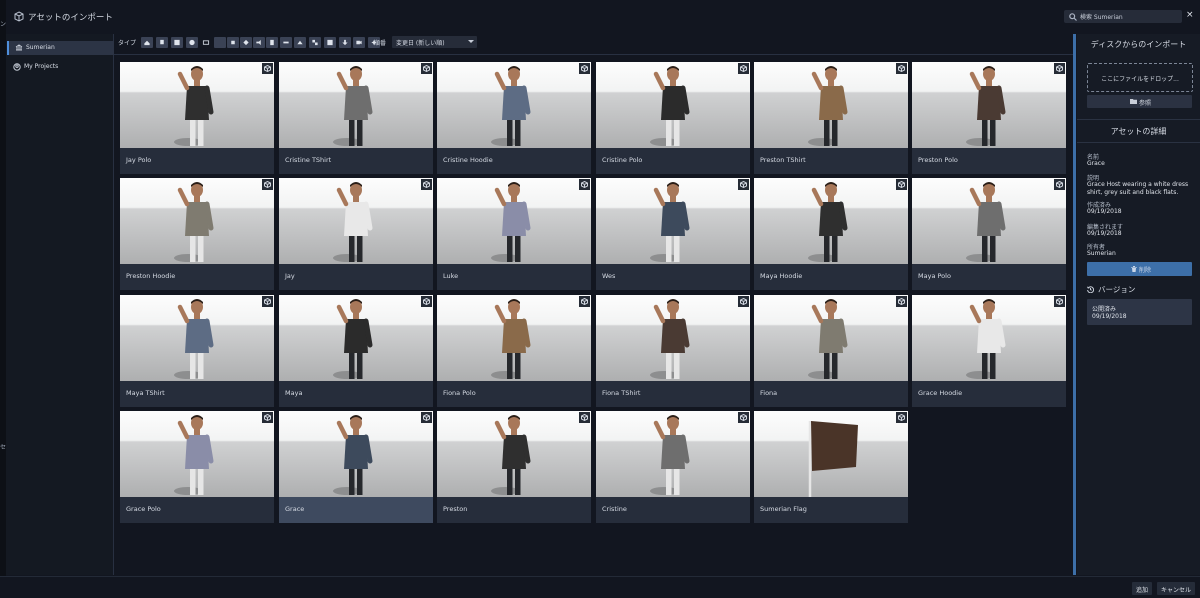  Describe the element at coordinates (197, 467) in the screenshot. I see `asset-card: Grace Polo` at that location.